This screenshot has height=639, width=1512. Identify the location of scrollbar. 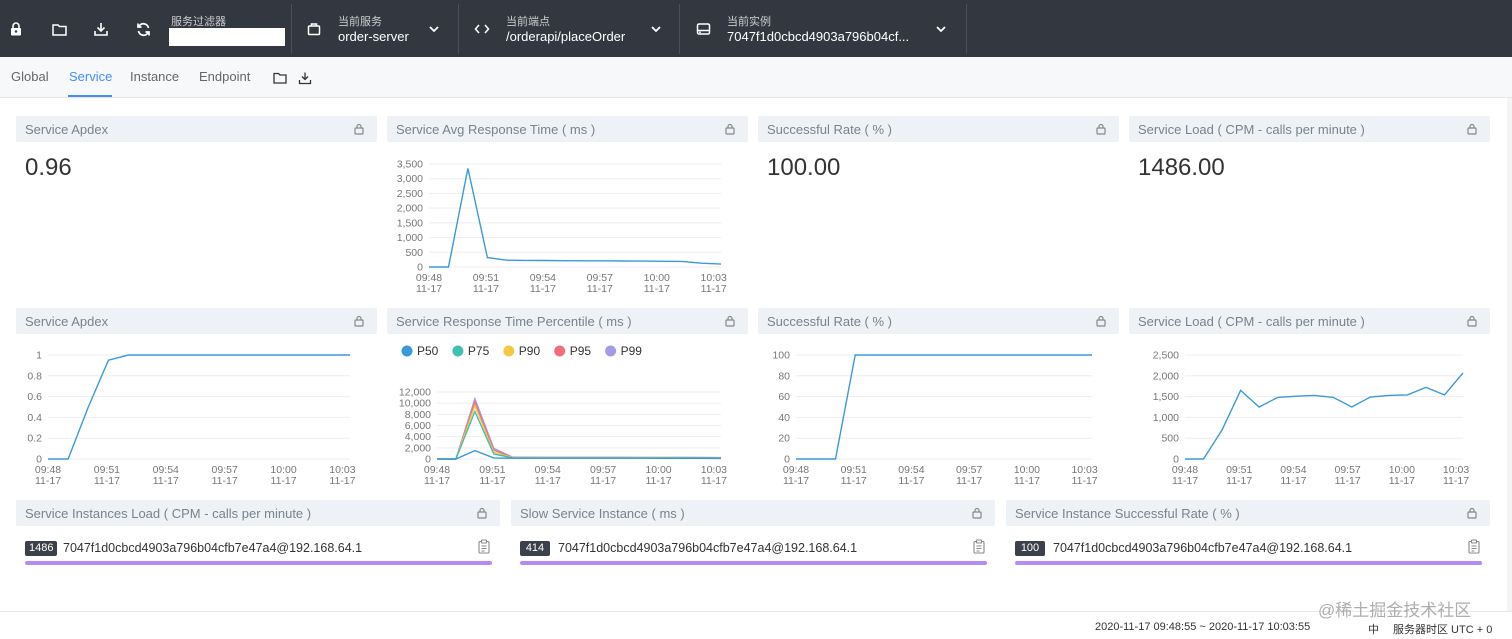
(1509, 354).